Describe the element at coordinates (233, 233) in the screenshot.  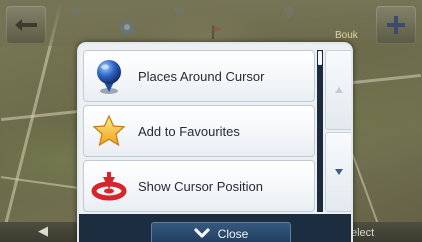
I see `close-label: Close` at that location.